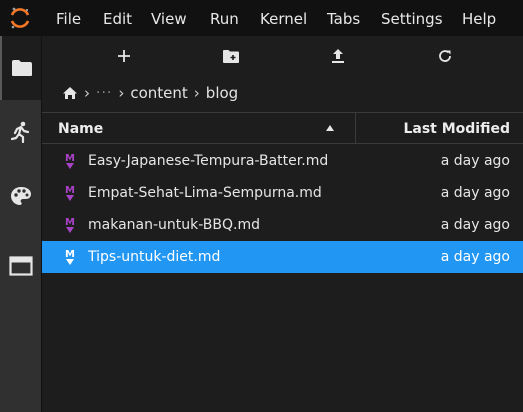 The width and height of the screenshot is (523, 412). Describe the element at coordinates (282, 257) in the screenshot. I see `file-row: M Tips-untuk-diet.md a day ago` at that location.